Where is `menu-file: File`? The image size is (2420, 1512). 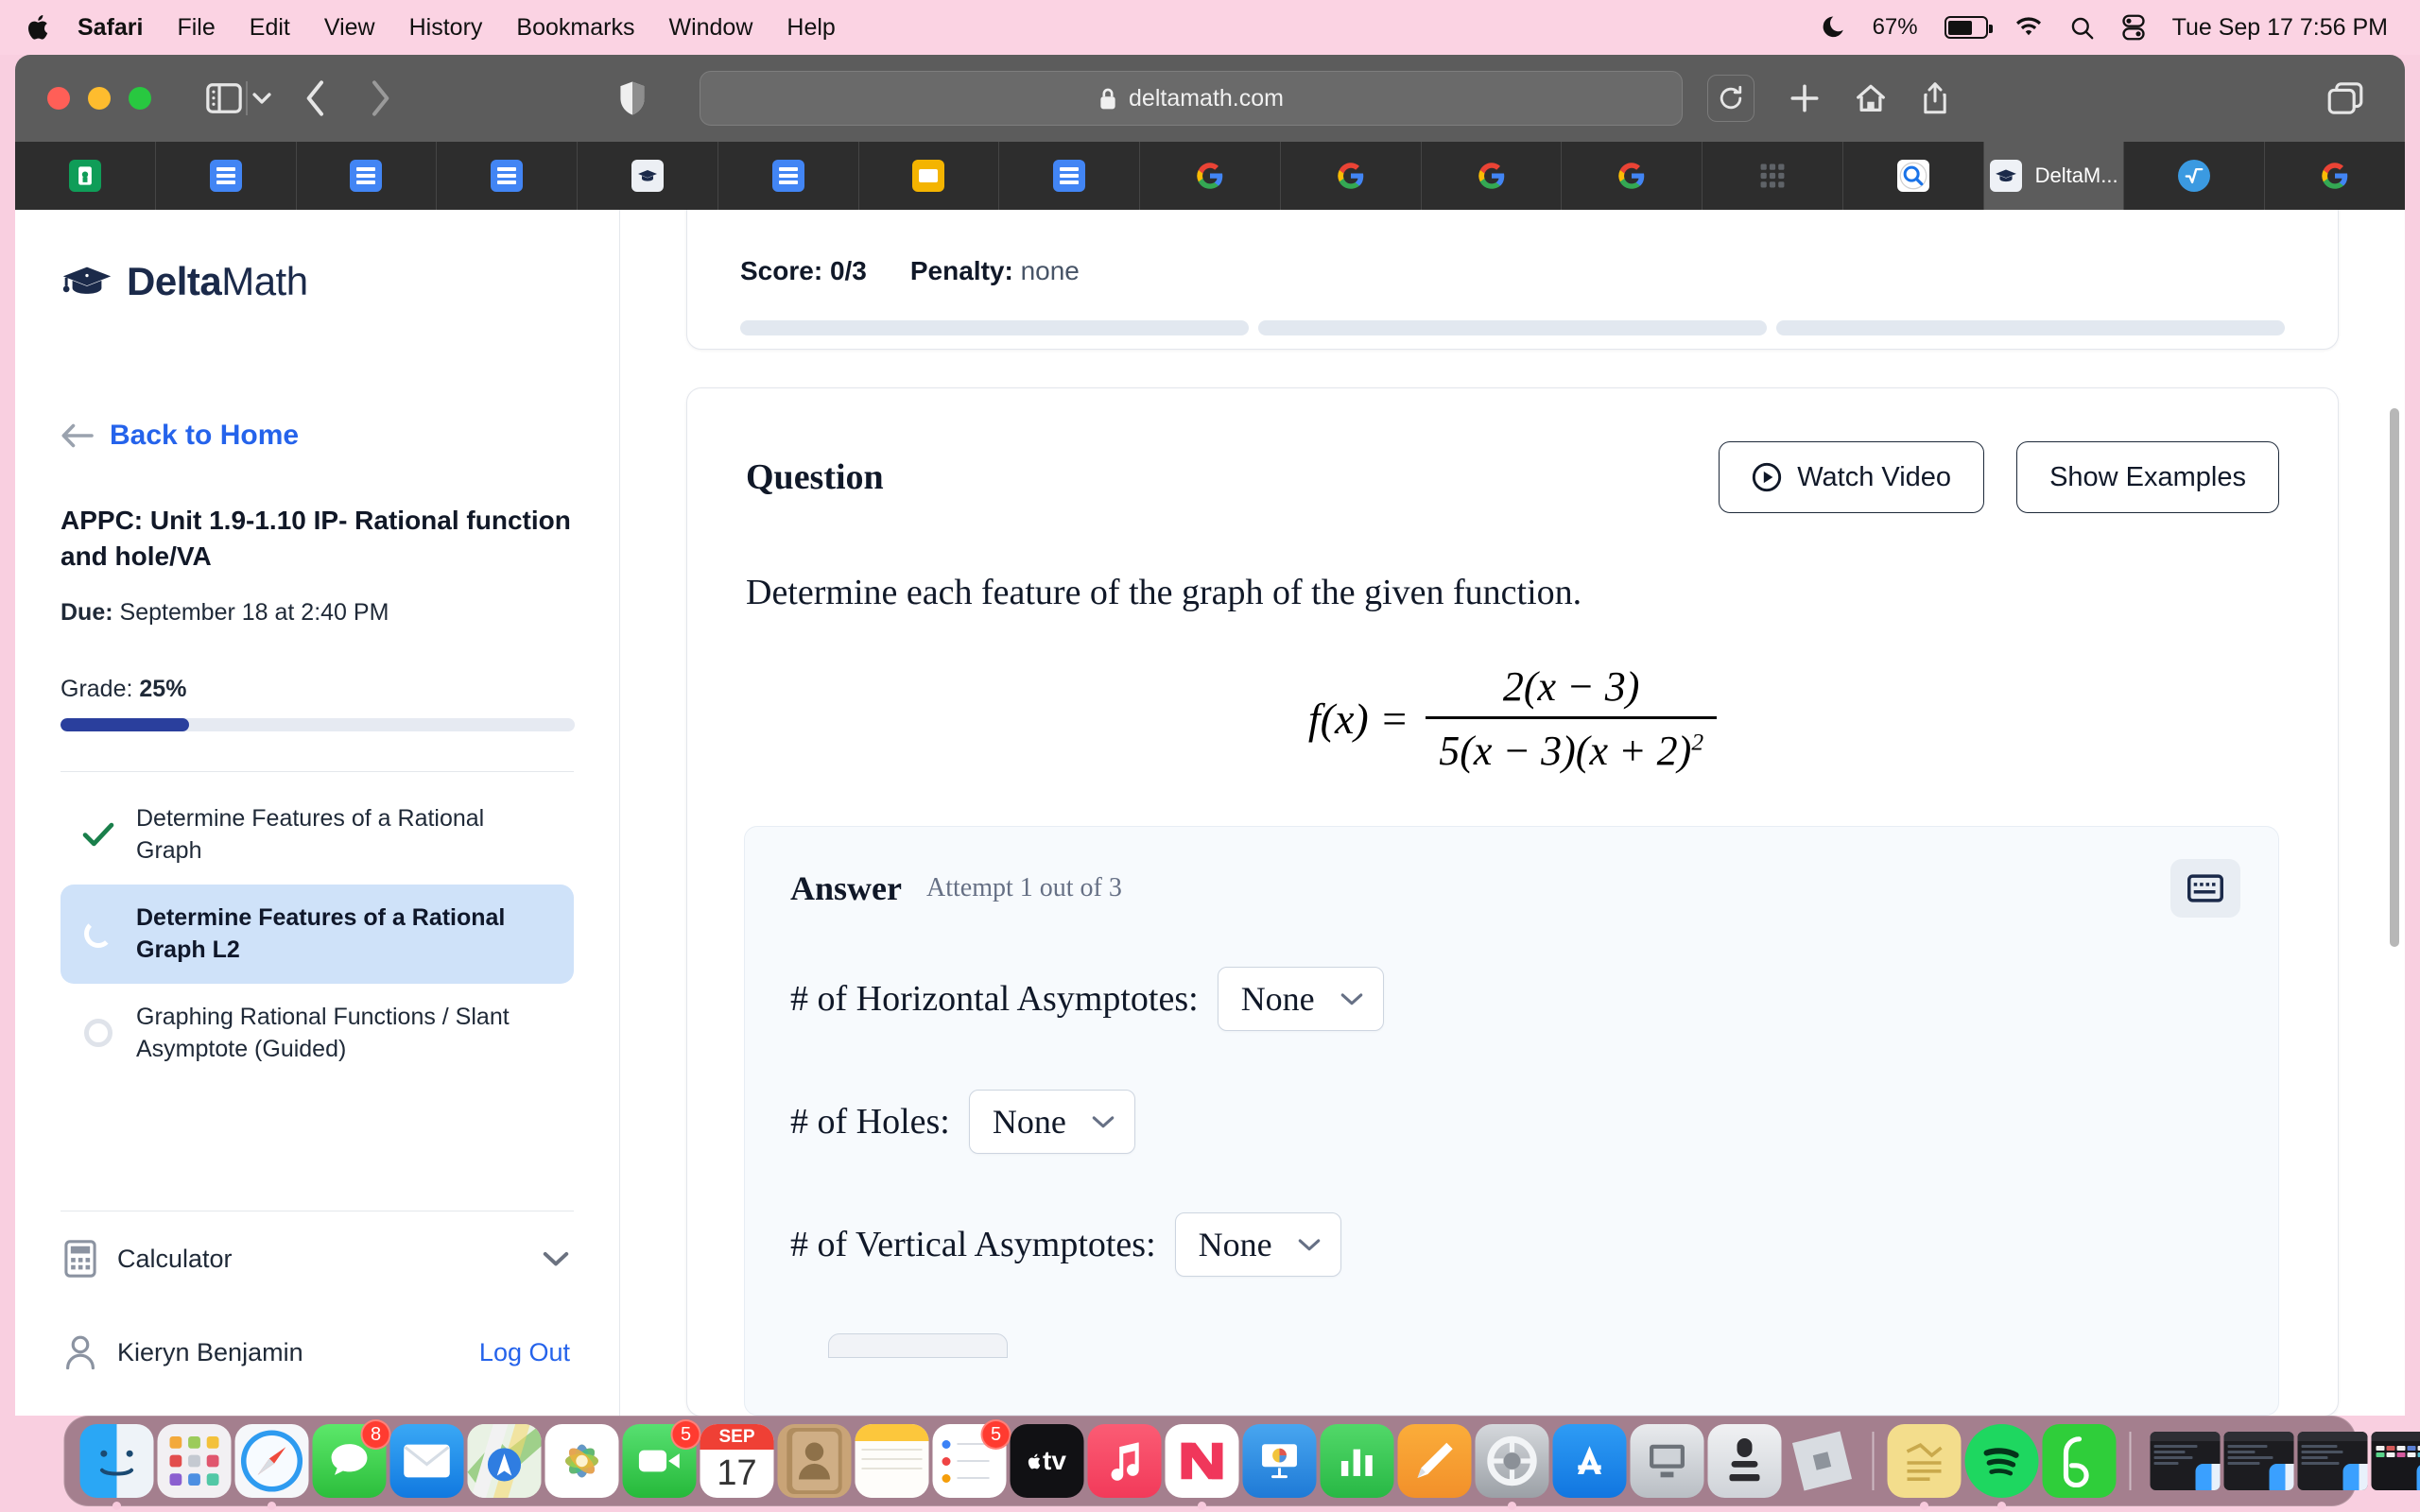
menu-file: File is located at coordinates (196, 28).